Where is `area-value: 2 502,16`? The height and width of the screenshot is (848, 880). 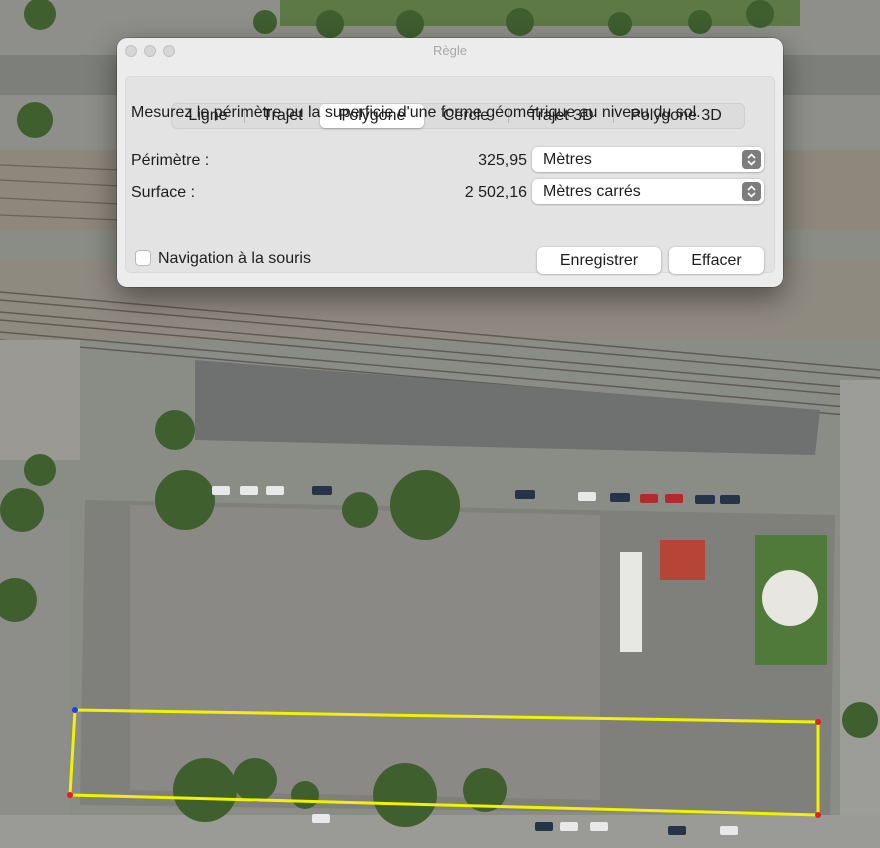
area-value: 2 502,16 is located at coordinates (495, 192).